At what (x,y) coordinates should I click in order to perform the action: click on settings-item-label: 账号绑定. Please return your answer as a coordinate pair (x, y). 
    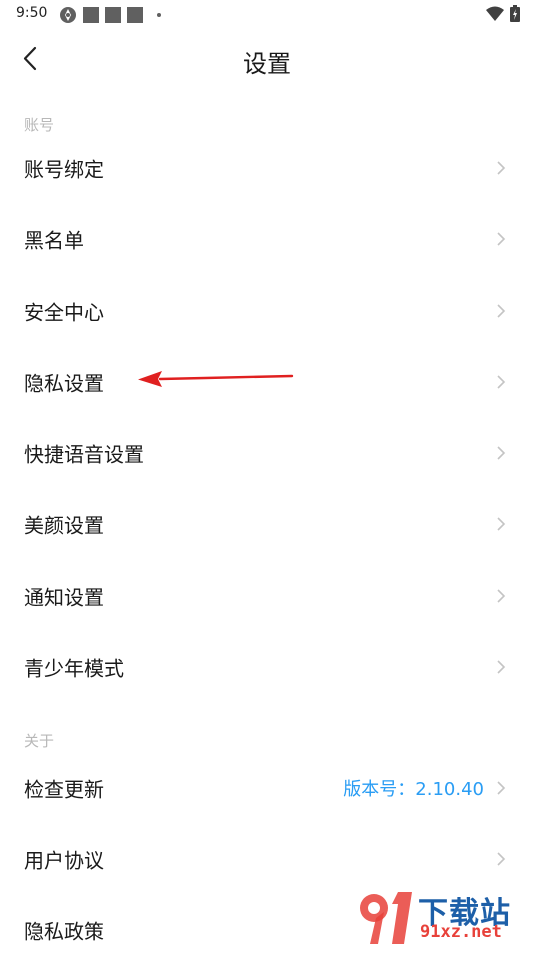
    Looking at the image, I should click on (64, 169).